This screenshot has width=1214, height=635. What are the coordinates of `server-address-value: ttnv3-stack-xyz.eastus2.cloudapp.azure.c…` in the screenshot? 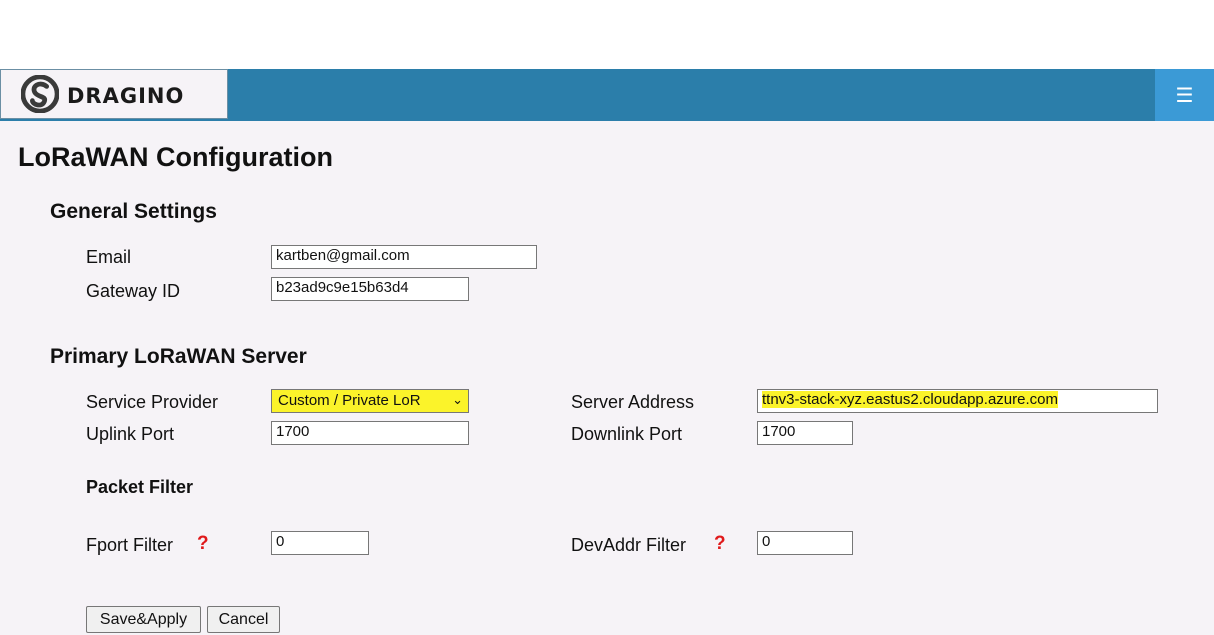 It's located at (910, 399).